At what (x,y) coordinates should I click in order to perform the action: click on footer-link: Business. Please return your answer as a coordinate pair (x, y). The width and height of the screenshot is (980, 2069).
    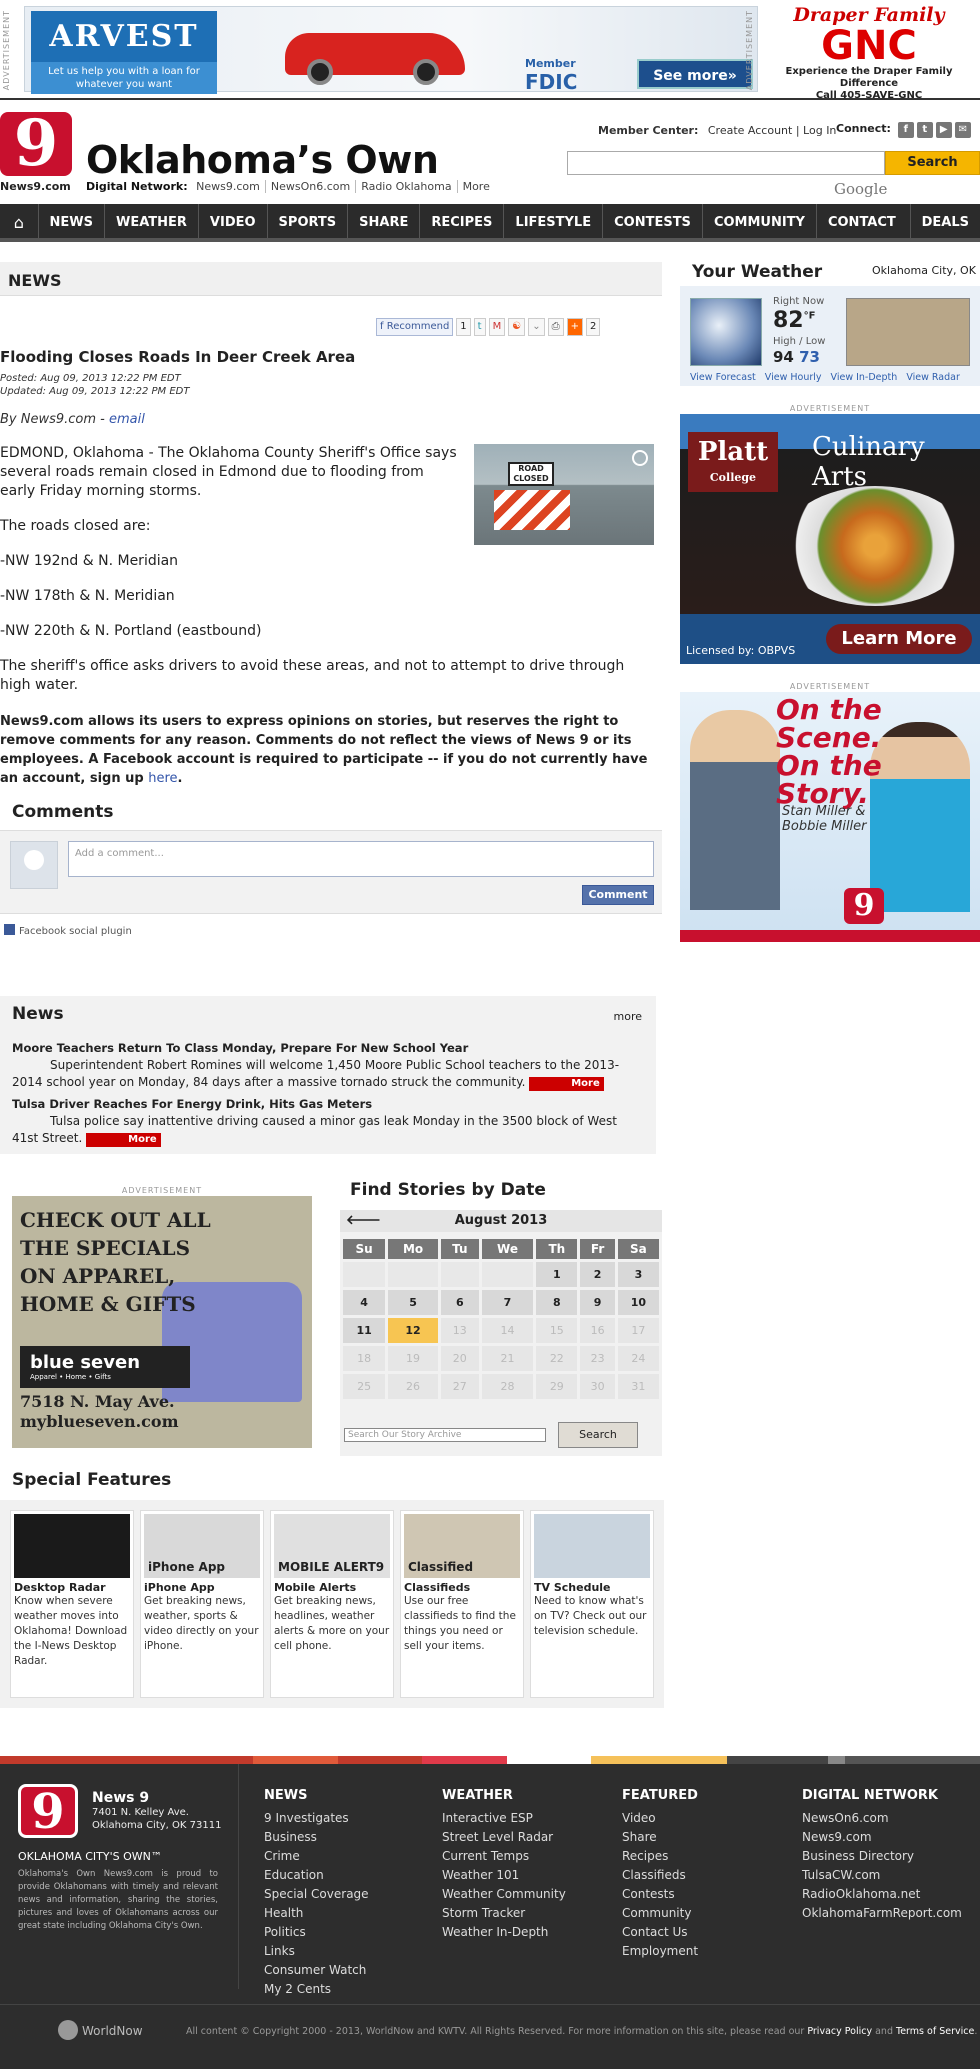
    Looking at the image, I should click on (316, 1837).